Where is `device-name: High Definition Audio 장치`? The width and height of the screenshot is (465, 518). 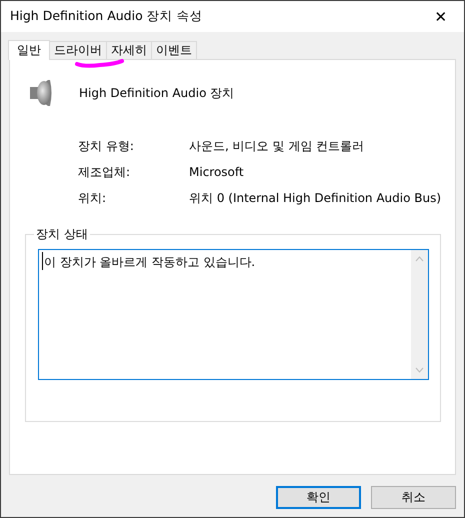
device-name: High Definition Audio 장치 is located at coordinates (156, 93).